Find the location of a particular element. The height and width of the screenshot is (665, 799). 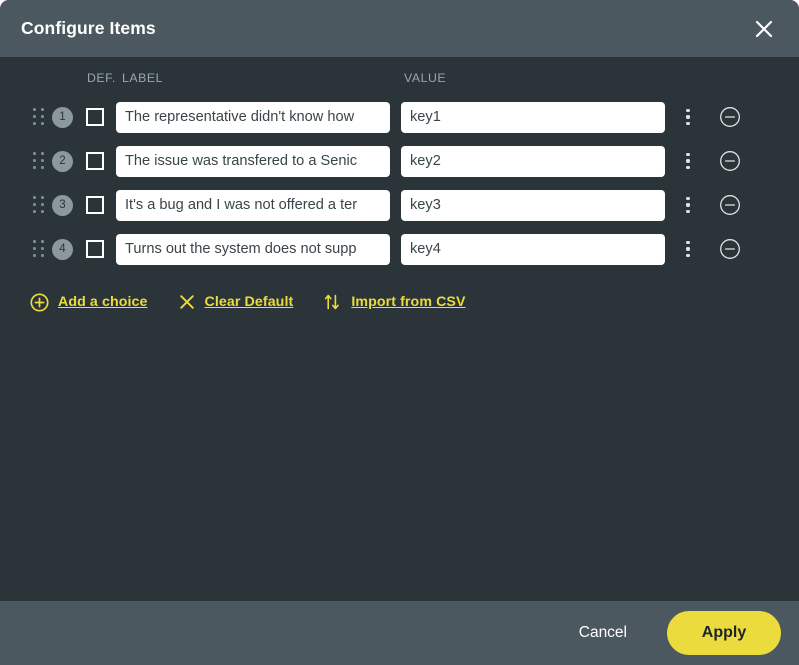

row-index-badge: 3 is located at coordinates (62, 205).